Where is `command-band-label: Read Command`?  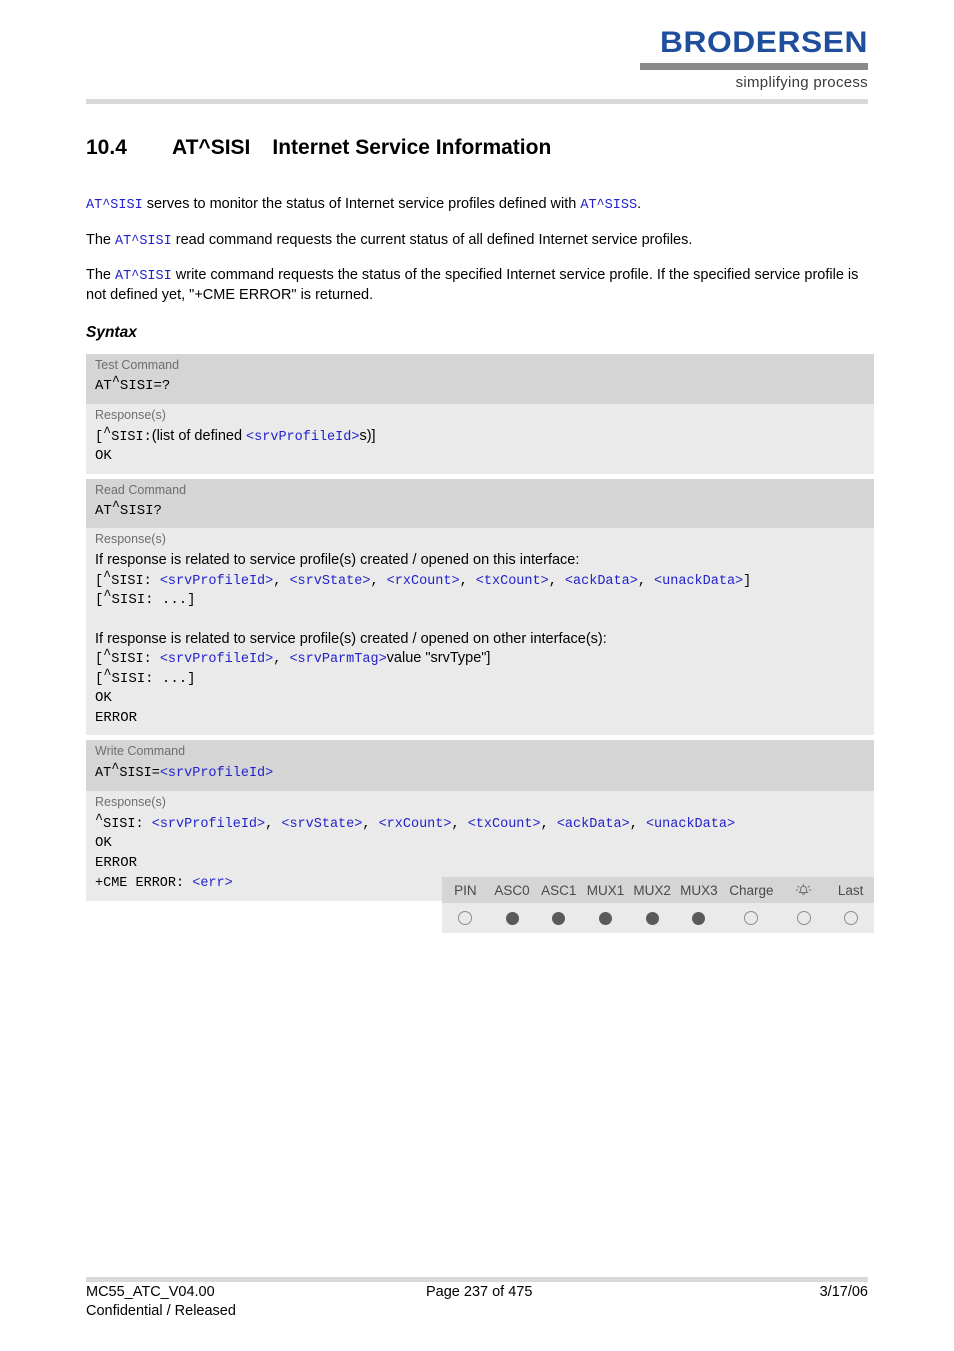
command-band-label: Read Command is located at coordinates (141, 489).